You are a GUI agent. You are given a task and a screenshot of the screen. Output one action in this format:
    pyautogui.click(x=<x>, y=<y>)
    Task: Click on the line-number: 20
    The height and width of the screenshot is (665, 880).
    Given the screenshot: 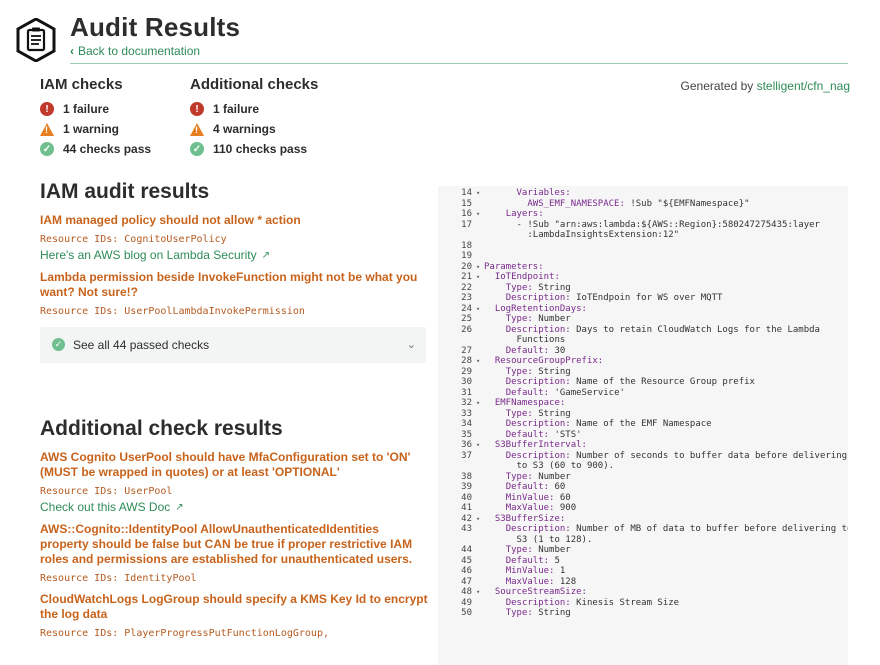 What is the action you would take?
    pyautogui.click(x=466, y=266)
    